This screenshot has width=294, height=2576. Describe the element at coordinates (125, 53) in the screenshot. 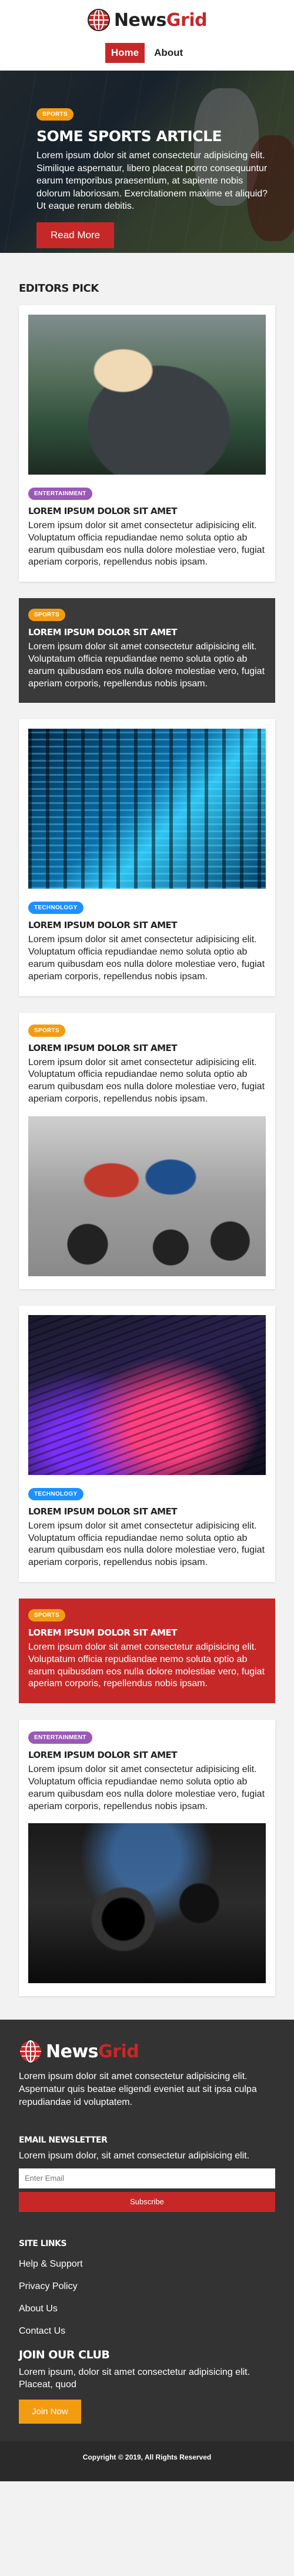

I see `nav-home-link: Home` at that location.